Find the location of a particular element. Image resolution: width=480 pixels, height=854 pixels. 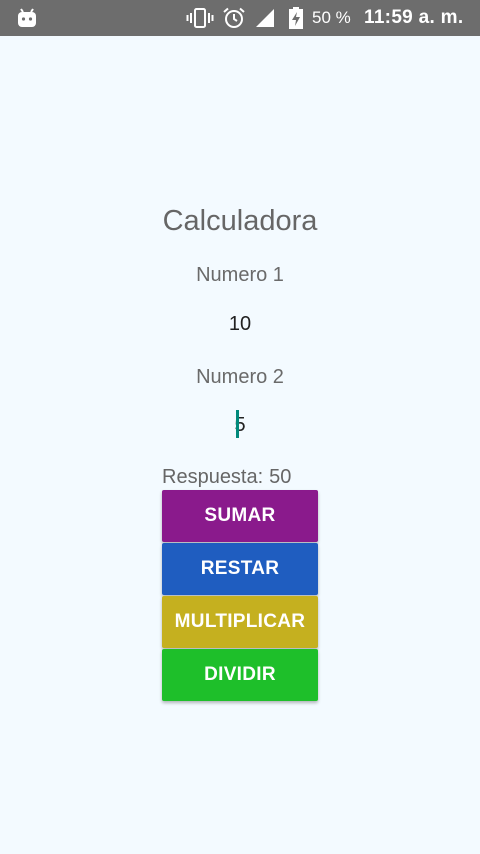

answer-display: Respuesta: 50 is located at coordinates (226, 477).